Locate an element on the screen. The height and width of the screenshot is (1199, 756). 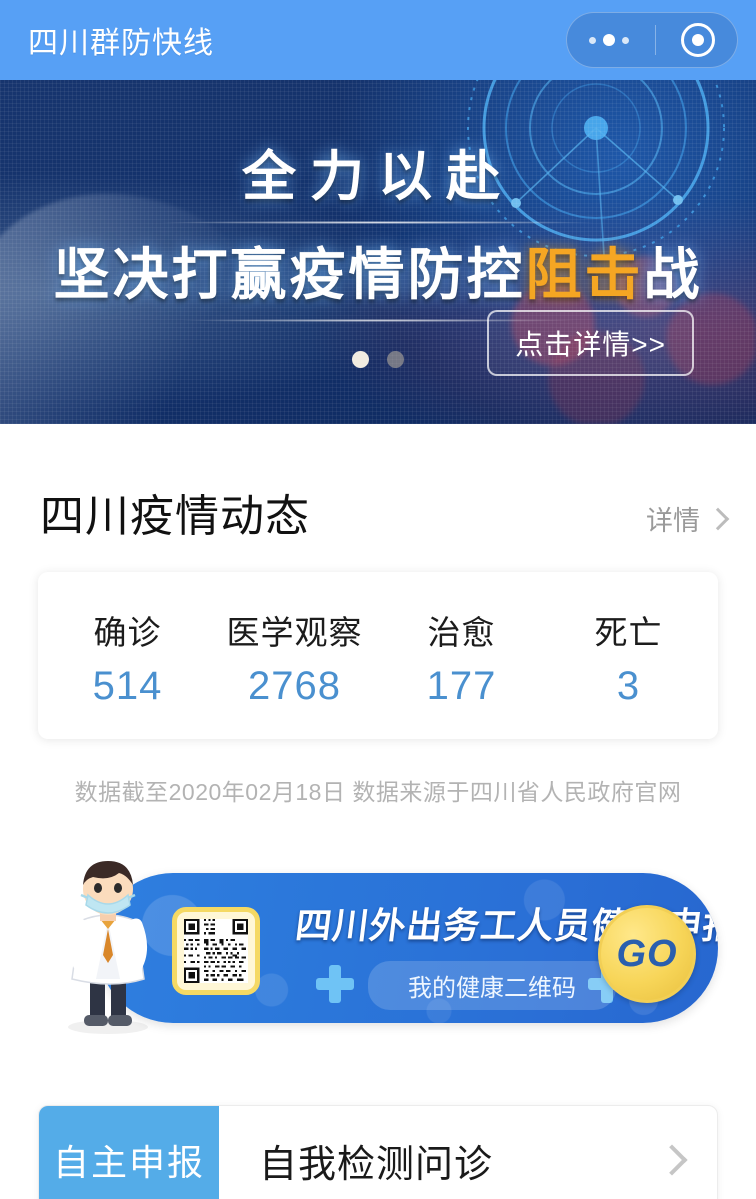
banner-line-2-highlight: 阻击 is located at coordinates (584, 275).